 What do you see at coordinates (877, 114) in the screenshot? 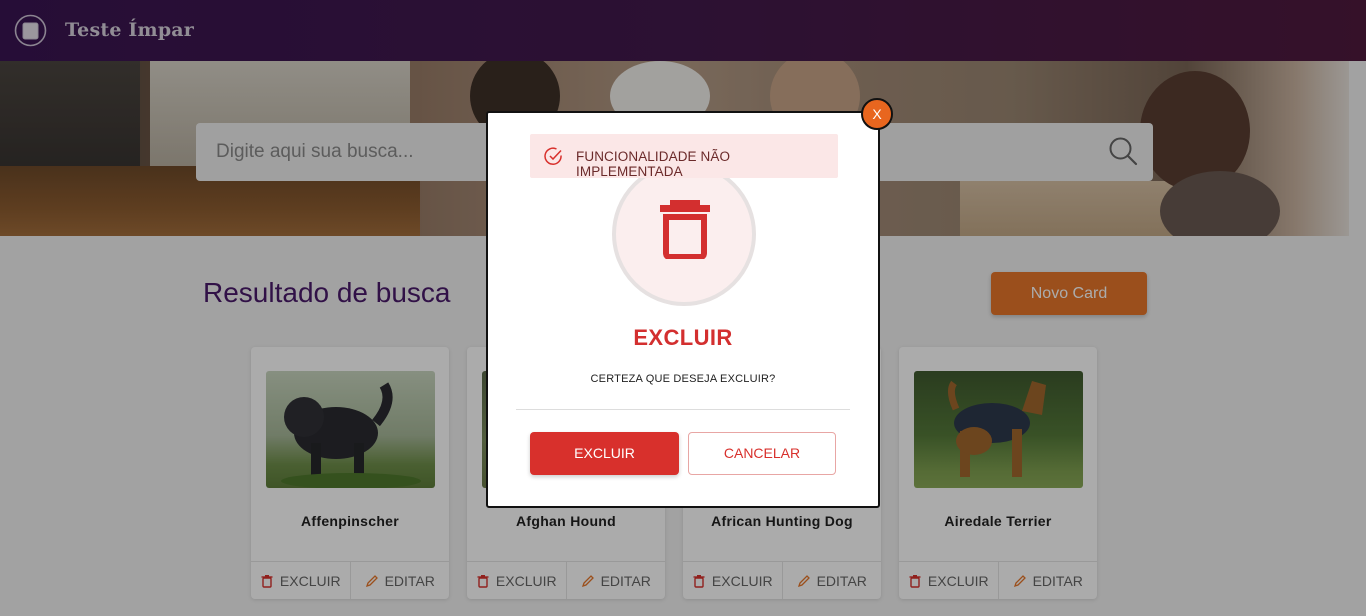
I see `close-modal-button: X` at bounding box center [877, 114].